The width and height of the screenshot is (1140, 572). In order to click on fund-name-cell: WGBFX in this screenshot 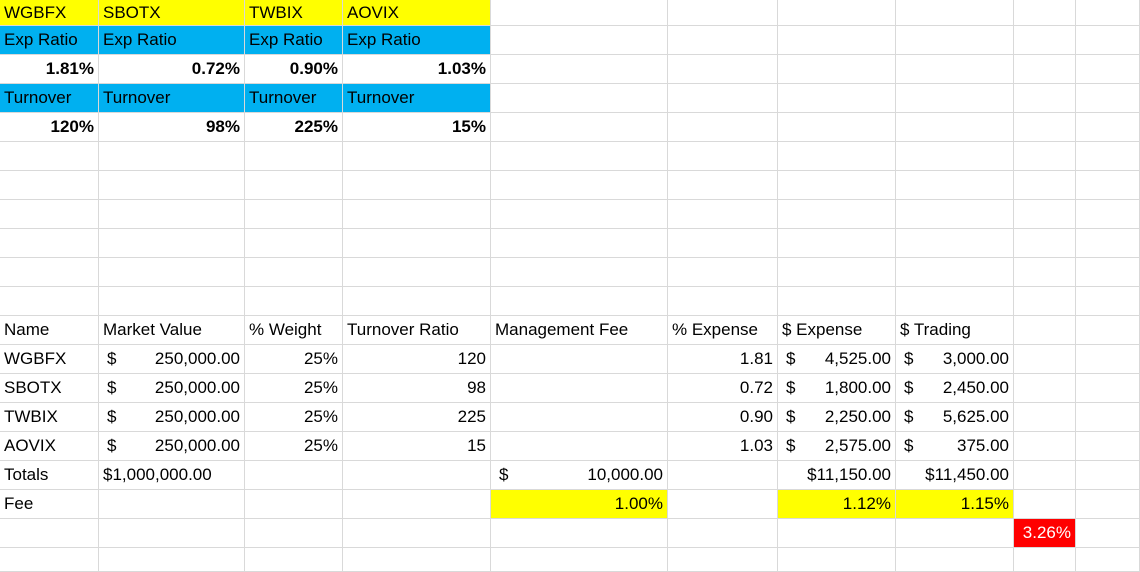, I will do `click(49, 359)`.